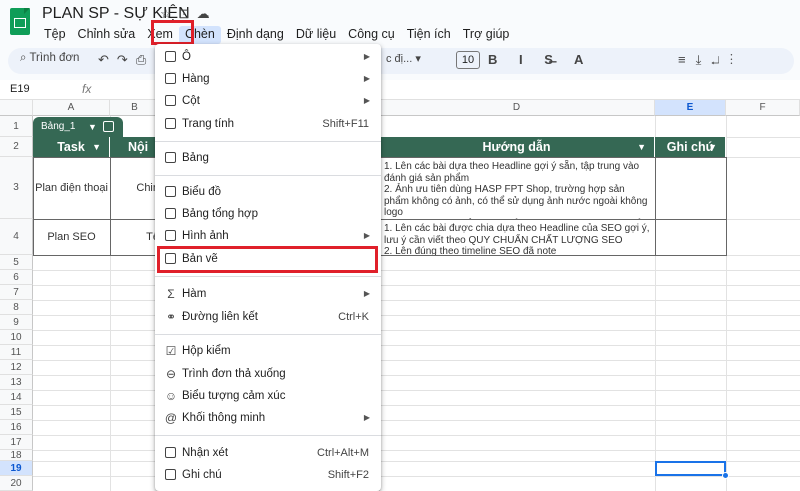 Image resolution: width=800 pixels, height=491 pixels. What do you see at coordinates (207, 13) in the screenshot?
I see `cloud-status-icon: ☁` at bounding box center [207, 13].